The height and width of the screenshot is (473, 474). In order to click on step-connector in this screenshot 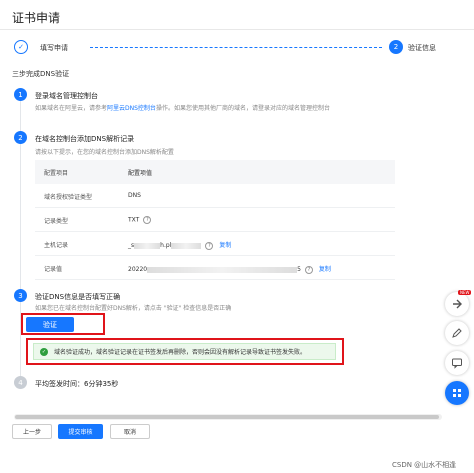, I will do `click(236, 47)`.